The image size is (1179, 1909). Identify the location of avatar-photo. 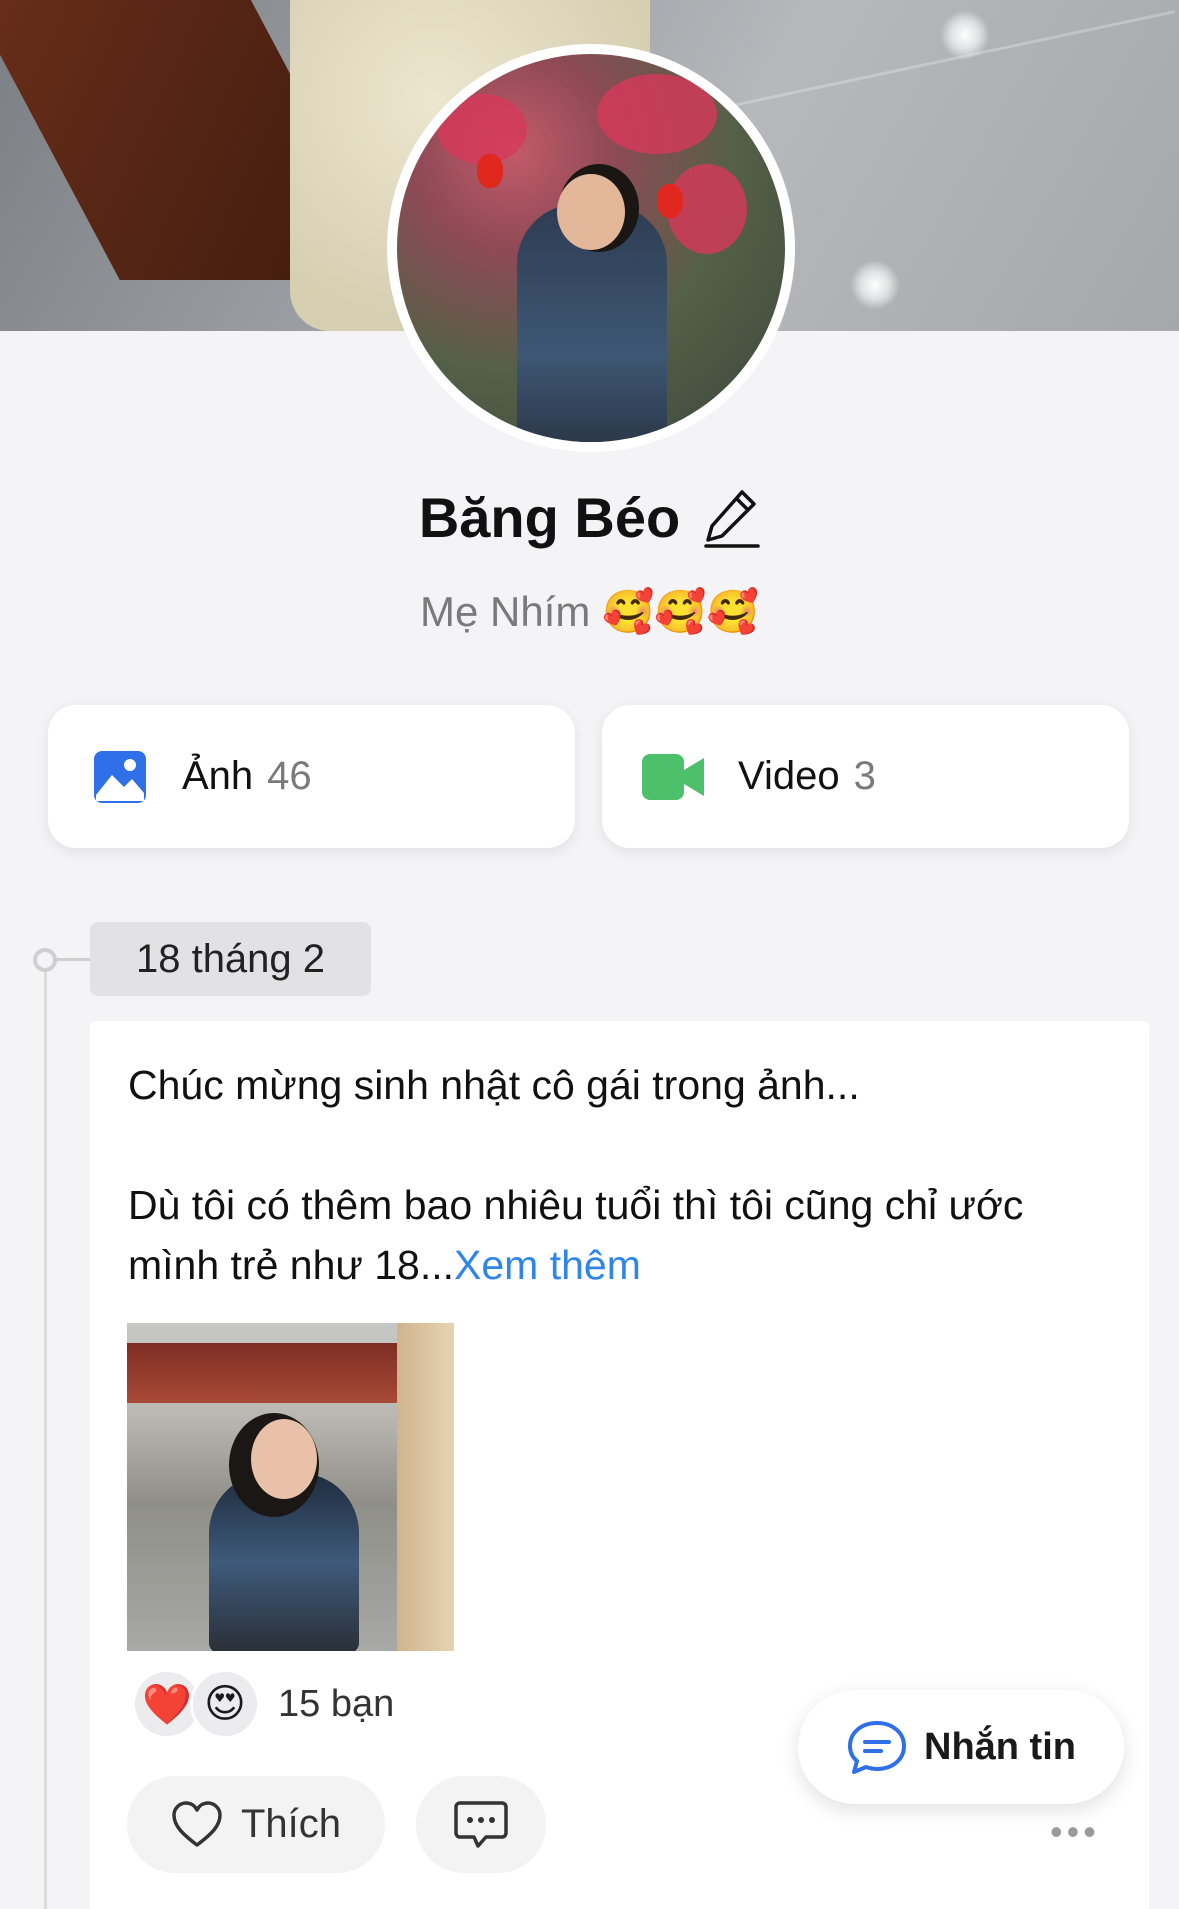
(591, 248).